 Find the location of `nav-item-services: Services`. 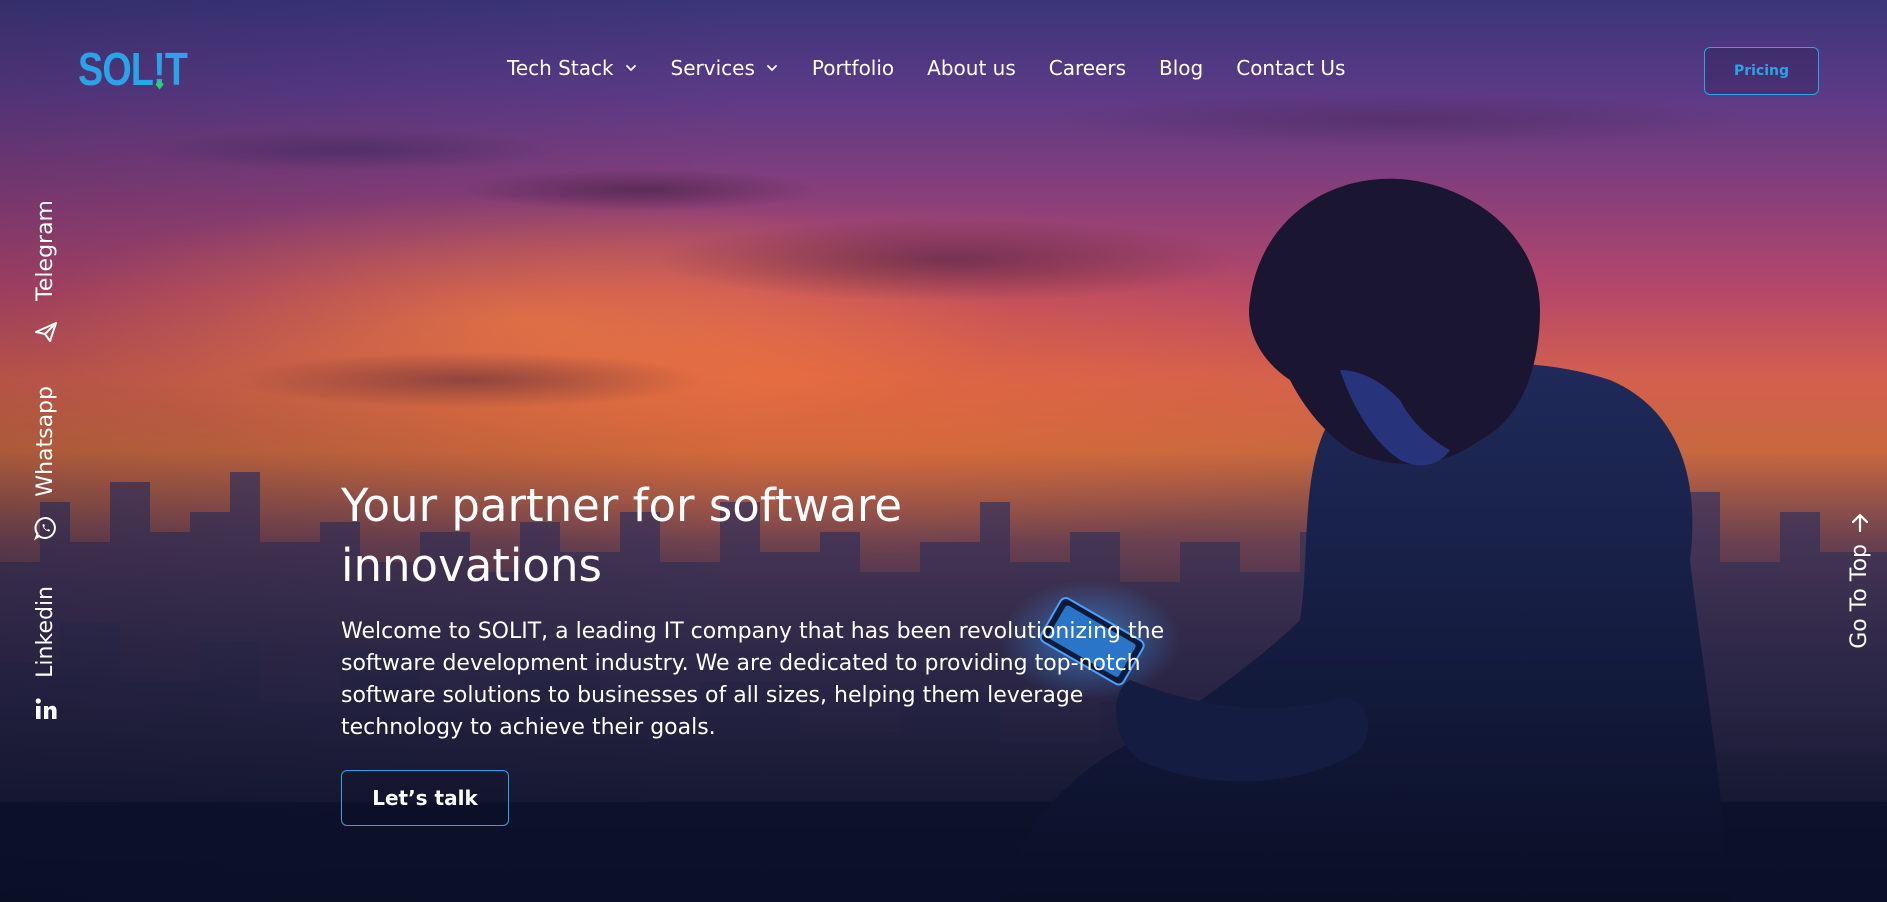

nav-item-services: Services is located at coordinates (725, 68).